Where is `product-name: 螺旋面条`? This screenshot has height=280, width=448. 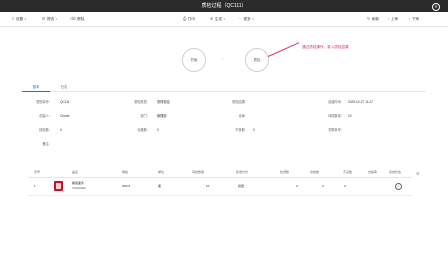 product-name: 螺旋面条 is located at coordinates (78, 183).